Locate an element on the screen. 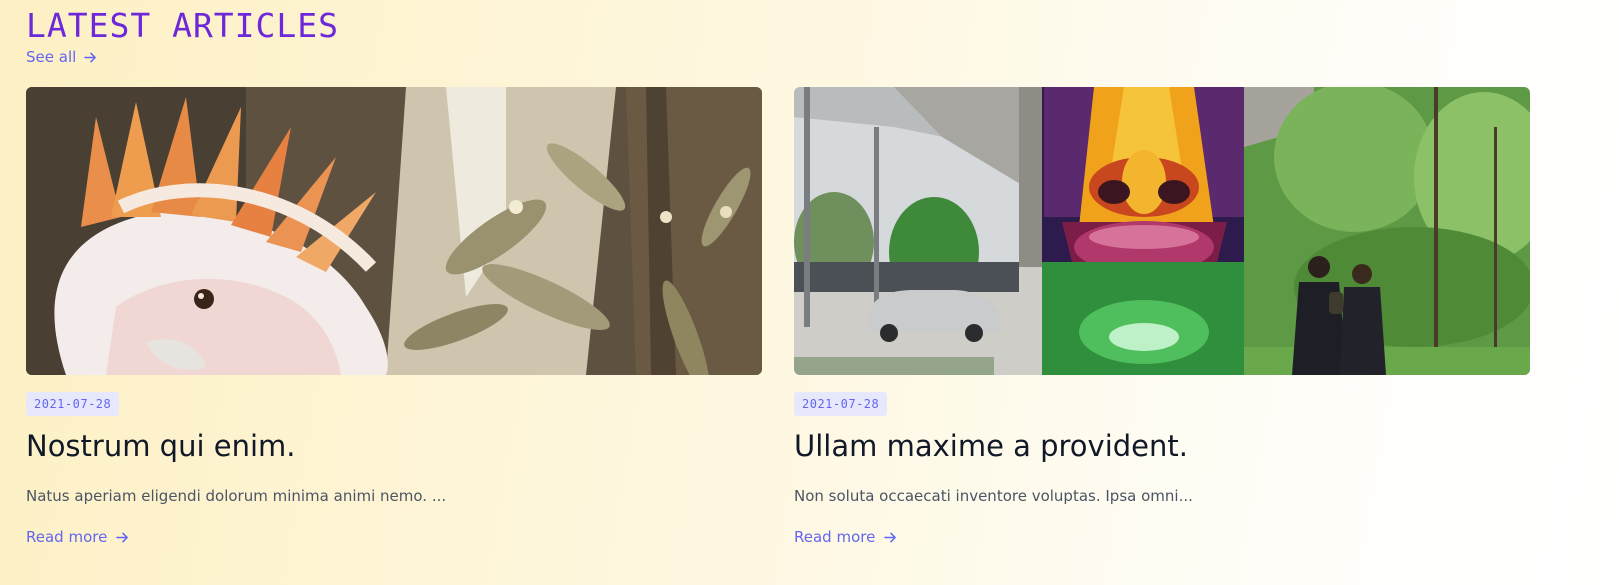  see-all-label: See all is located at coordinates (51, 57).